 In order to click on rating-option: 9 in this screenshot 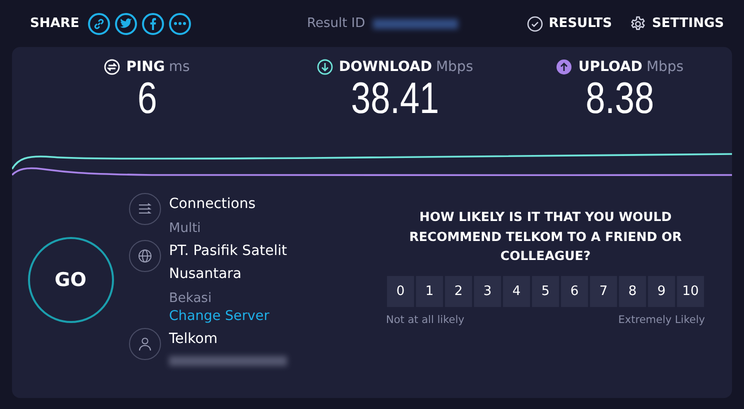, I will do `click(661, 291)`.